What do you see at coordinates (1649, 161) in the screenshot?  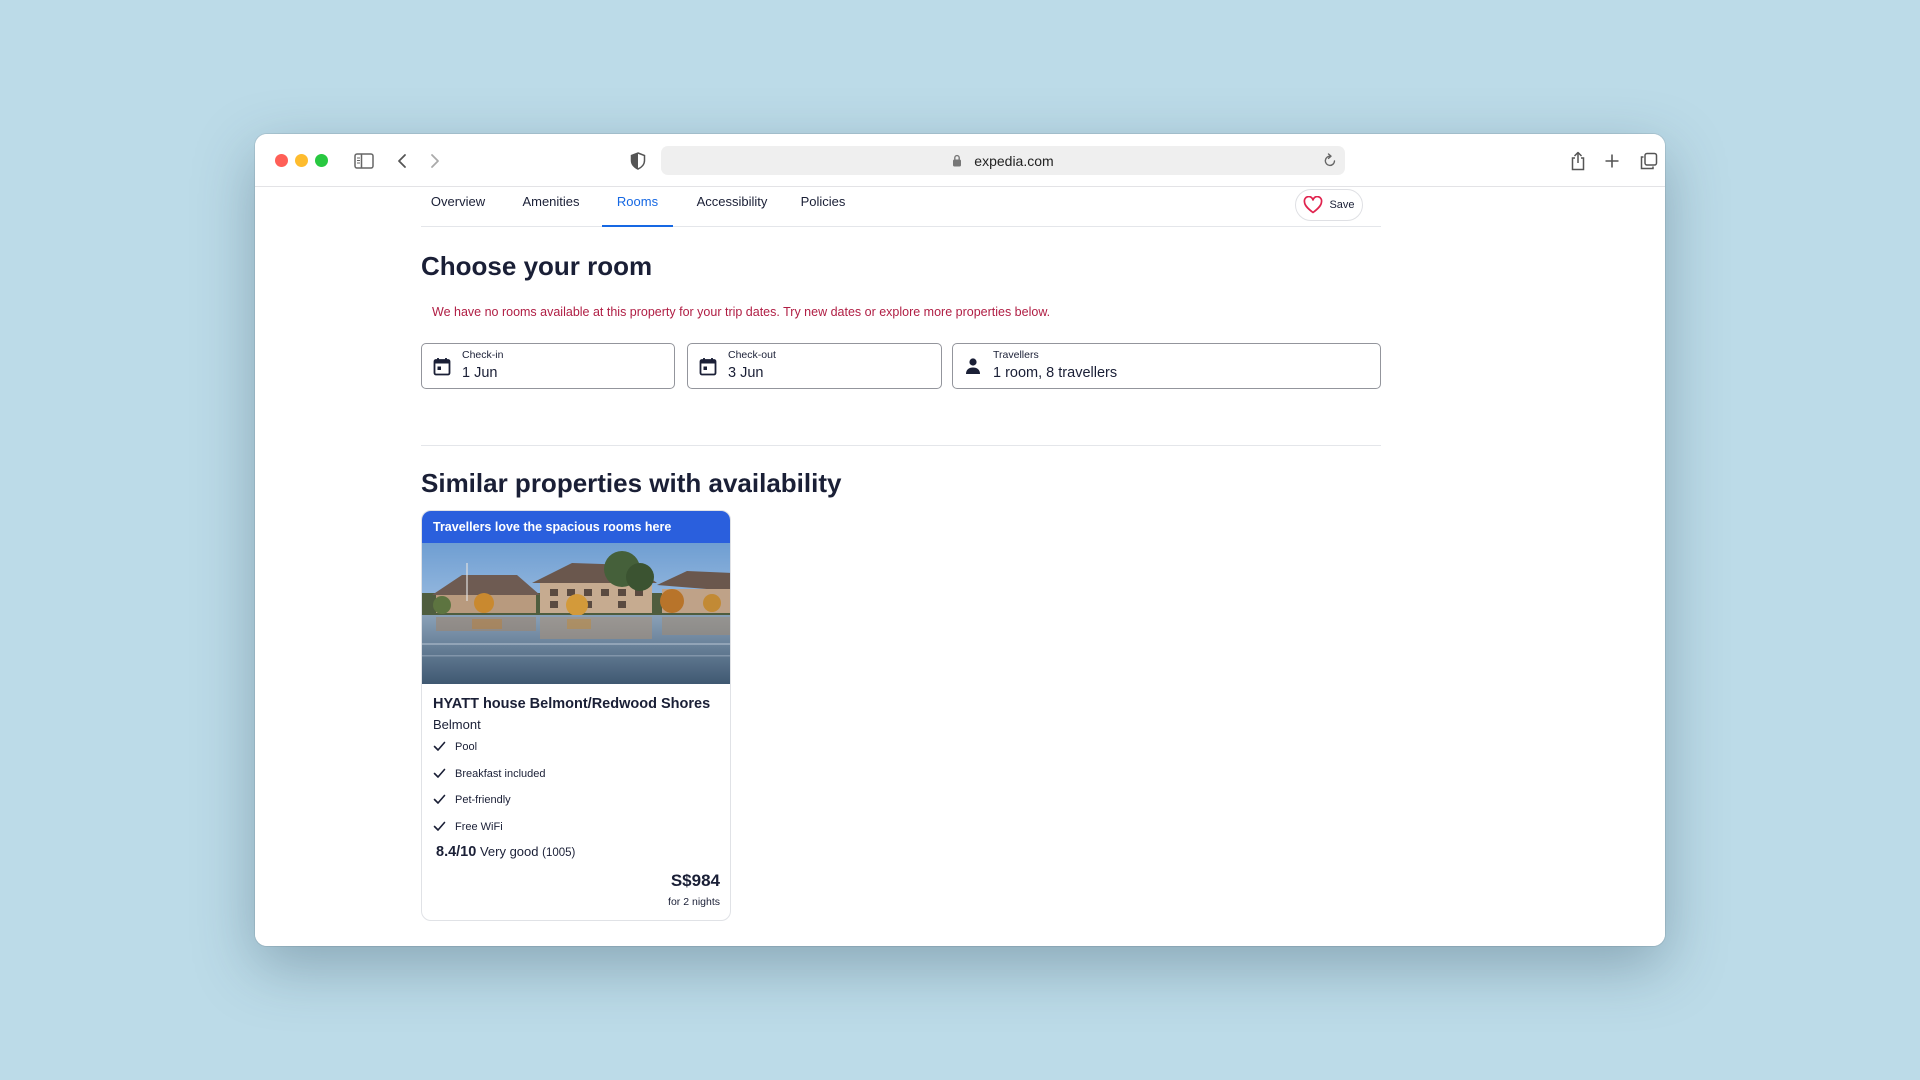 I see `tabs-overview-icon` at bounding box center [1649, 161].